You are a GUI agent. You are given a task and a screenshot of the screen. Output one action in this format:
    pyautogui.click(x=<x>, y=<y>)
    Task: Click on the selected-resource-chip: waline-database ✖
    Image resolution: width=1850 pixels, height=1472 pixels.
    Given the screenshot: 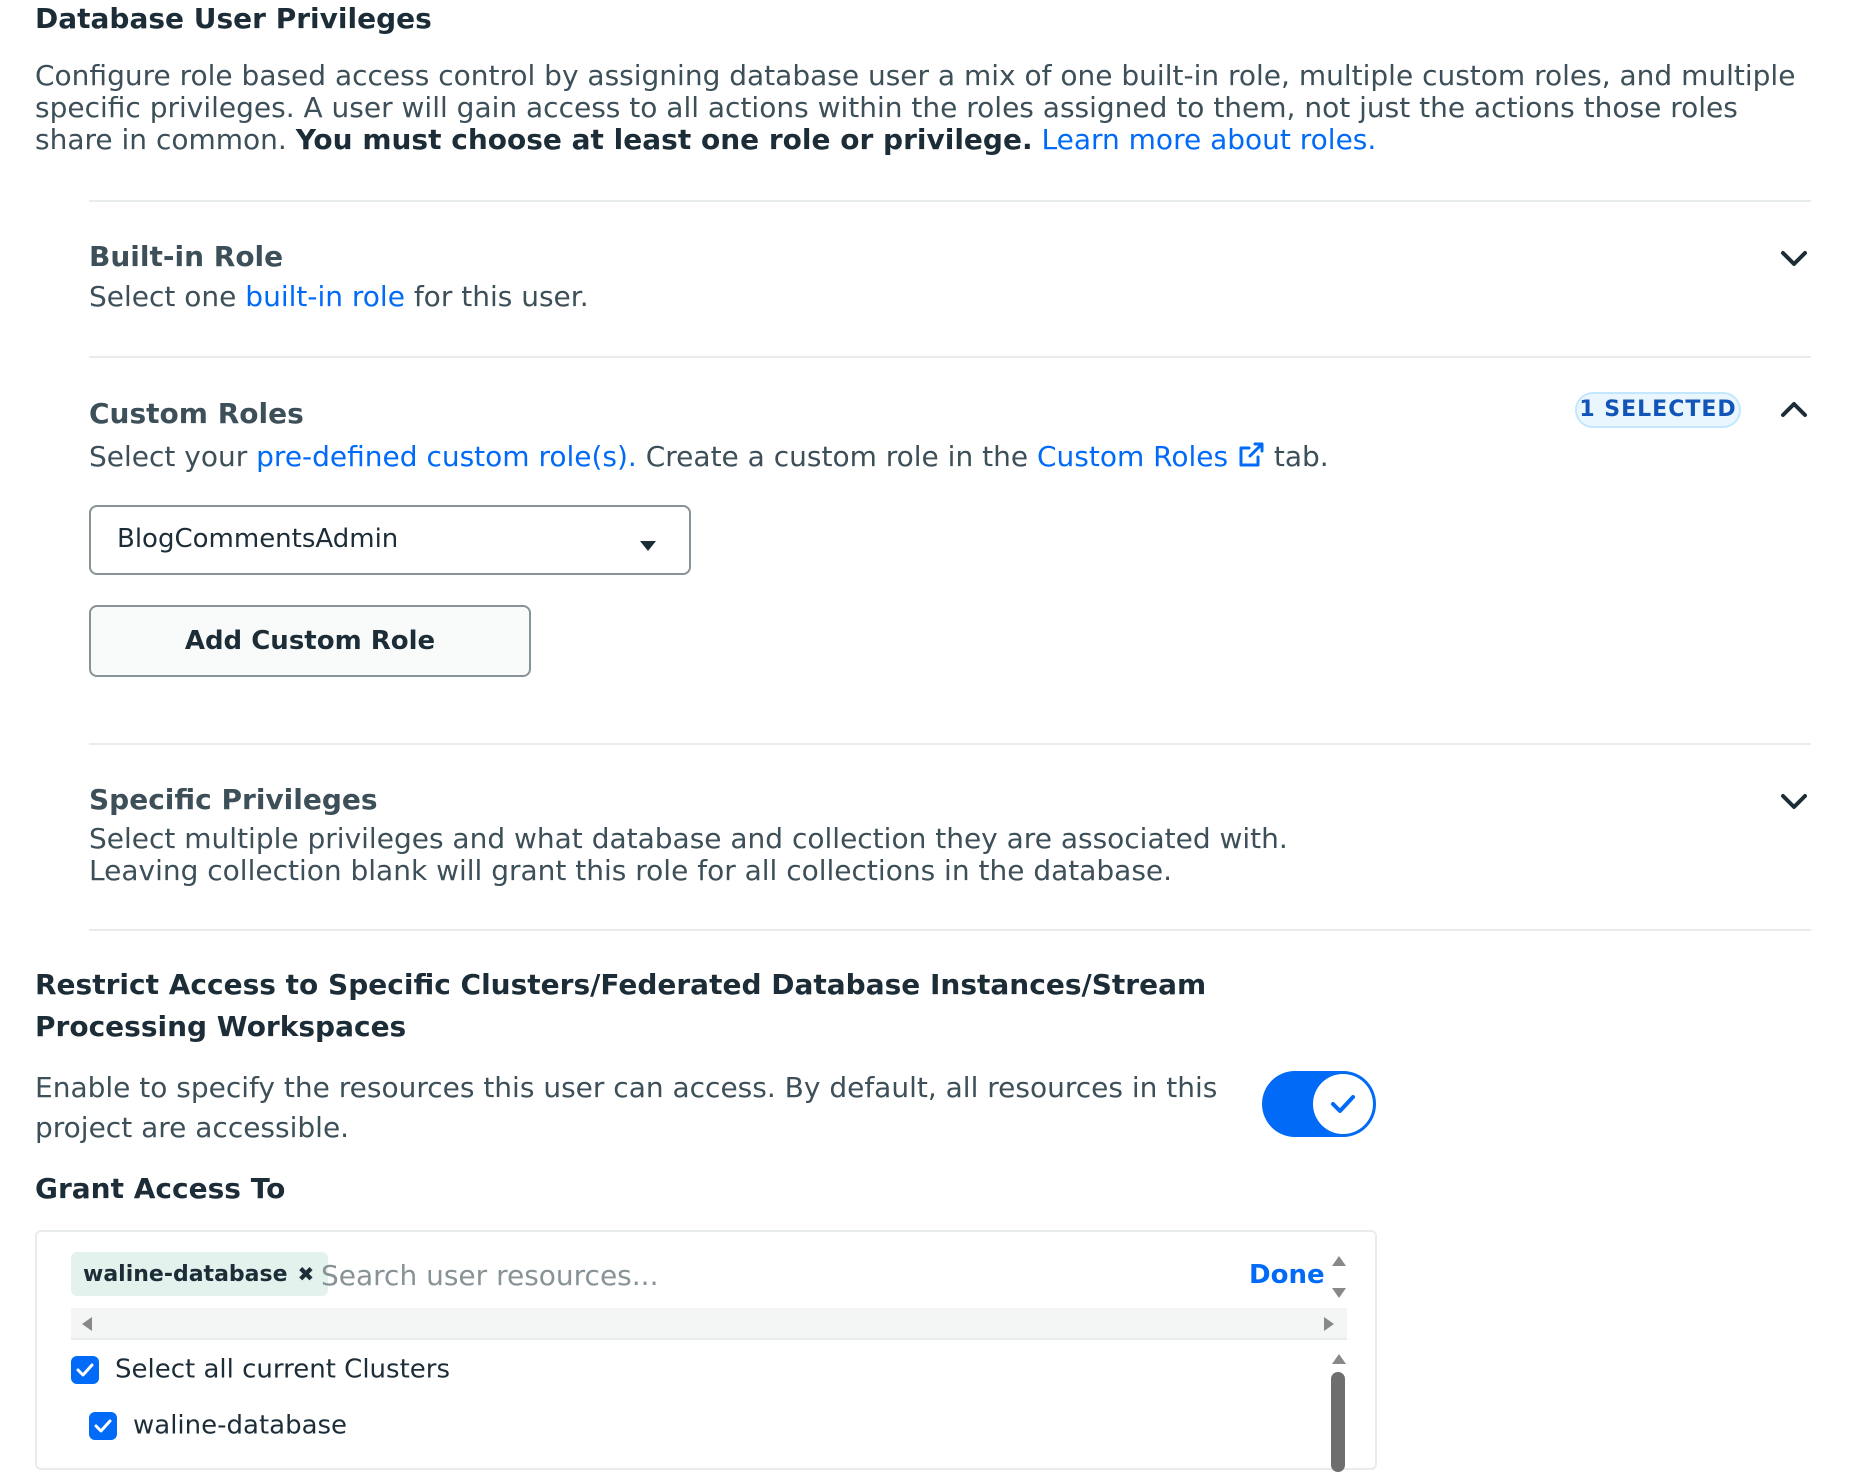 What is the action you would take?
    pyautogui.click(x=200, y=1274)
    